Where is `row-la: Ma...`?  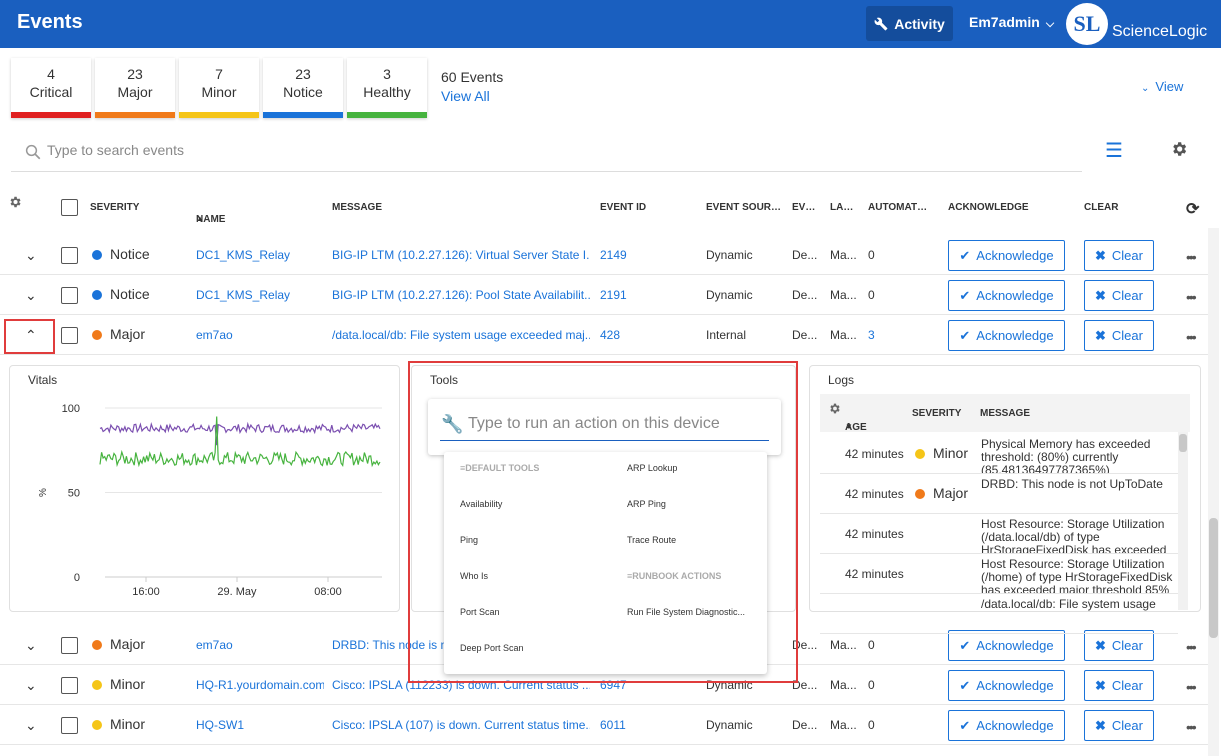
row-la: Ma... is located at coordinates (843, 295).